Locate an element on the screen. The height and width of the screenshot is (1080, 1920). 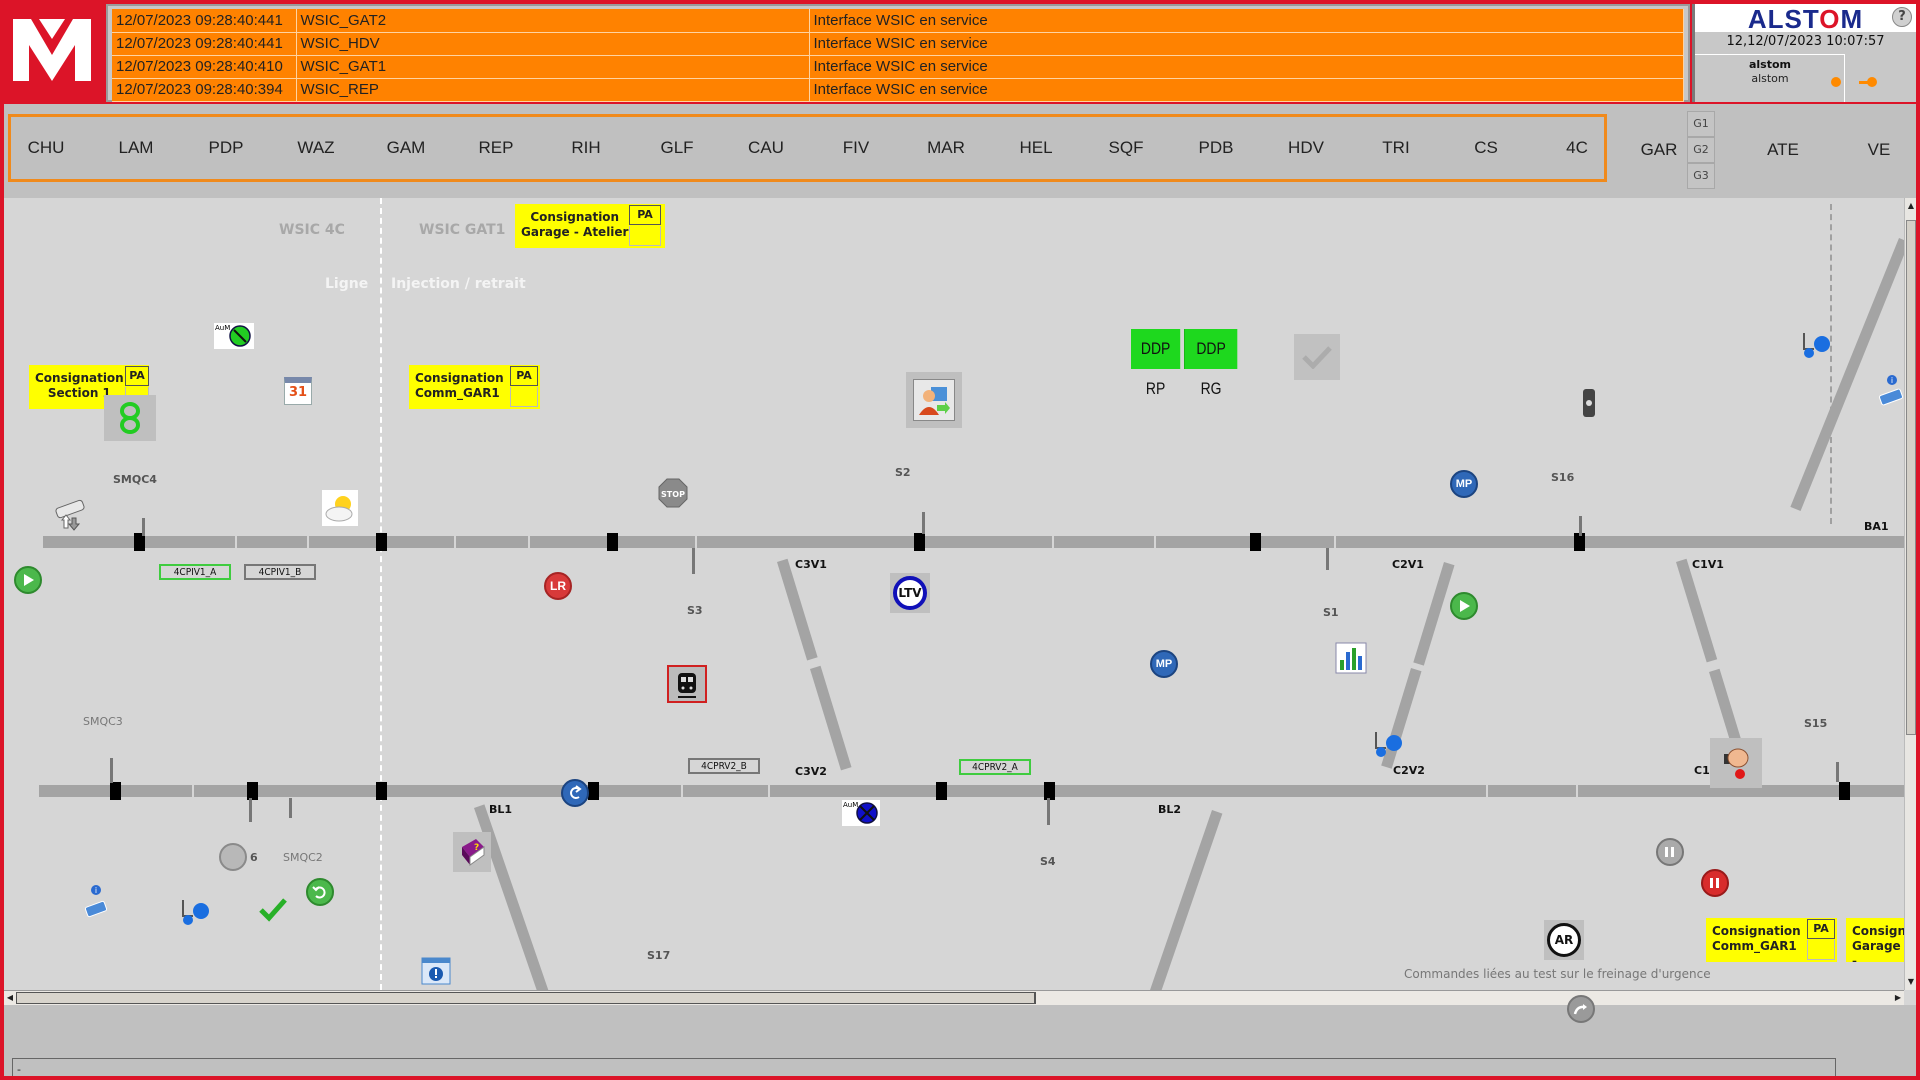
help-book-icon: ? is located at coordinates (472, 852).